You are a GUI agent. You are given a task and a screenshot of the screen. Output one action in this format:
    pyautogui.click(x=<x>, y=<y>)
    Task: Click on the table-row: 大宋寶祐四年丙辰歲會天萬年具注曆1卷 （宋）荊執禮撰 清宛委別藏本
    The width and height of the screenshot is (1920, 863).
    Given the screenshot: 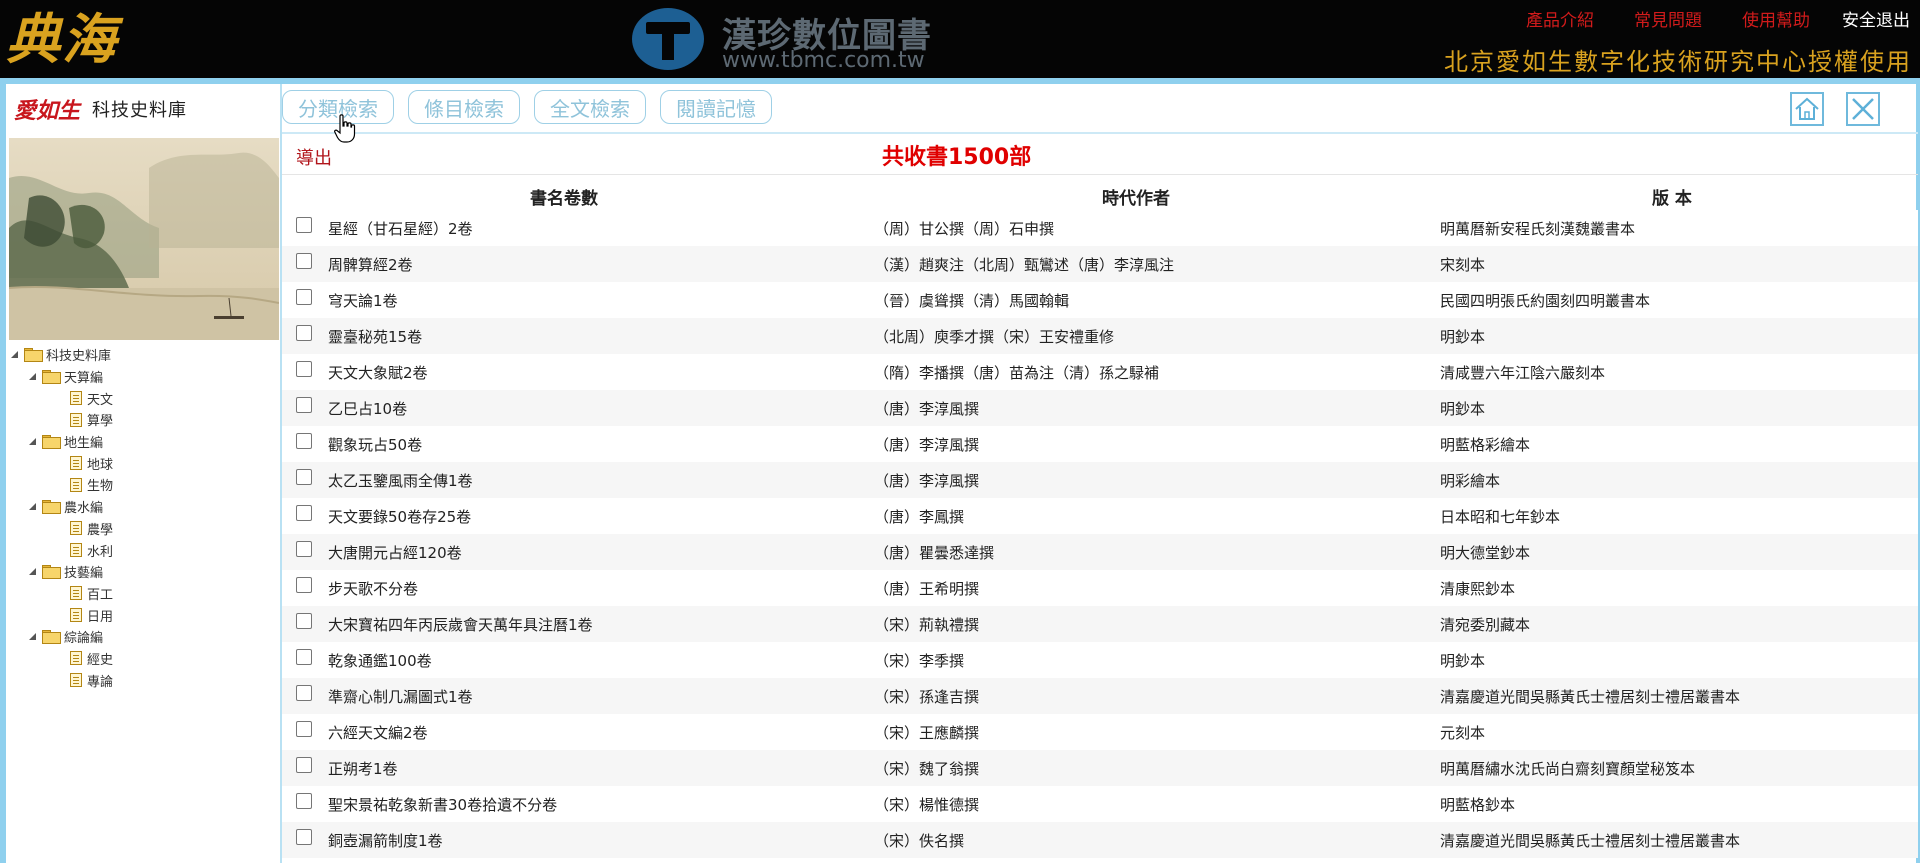 What is the action you would take?
    pyautogui.click(x=1100, y=624)
    